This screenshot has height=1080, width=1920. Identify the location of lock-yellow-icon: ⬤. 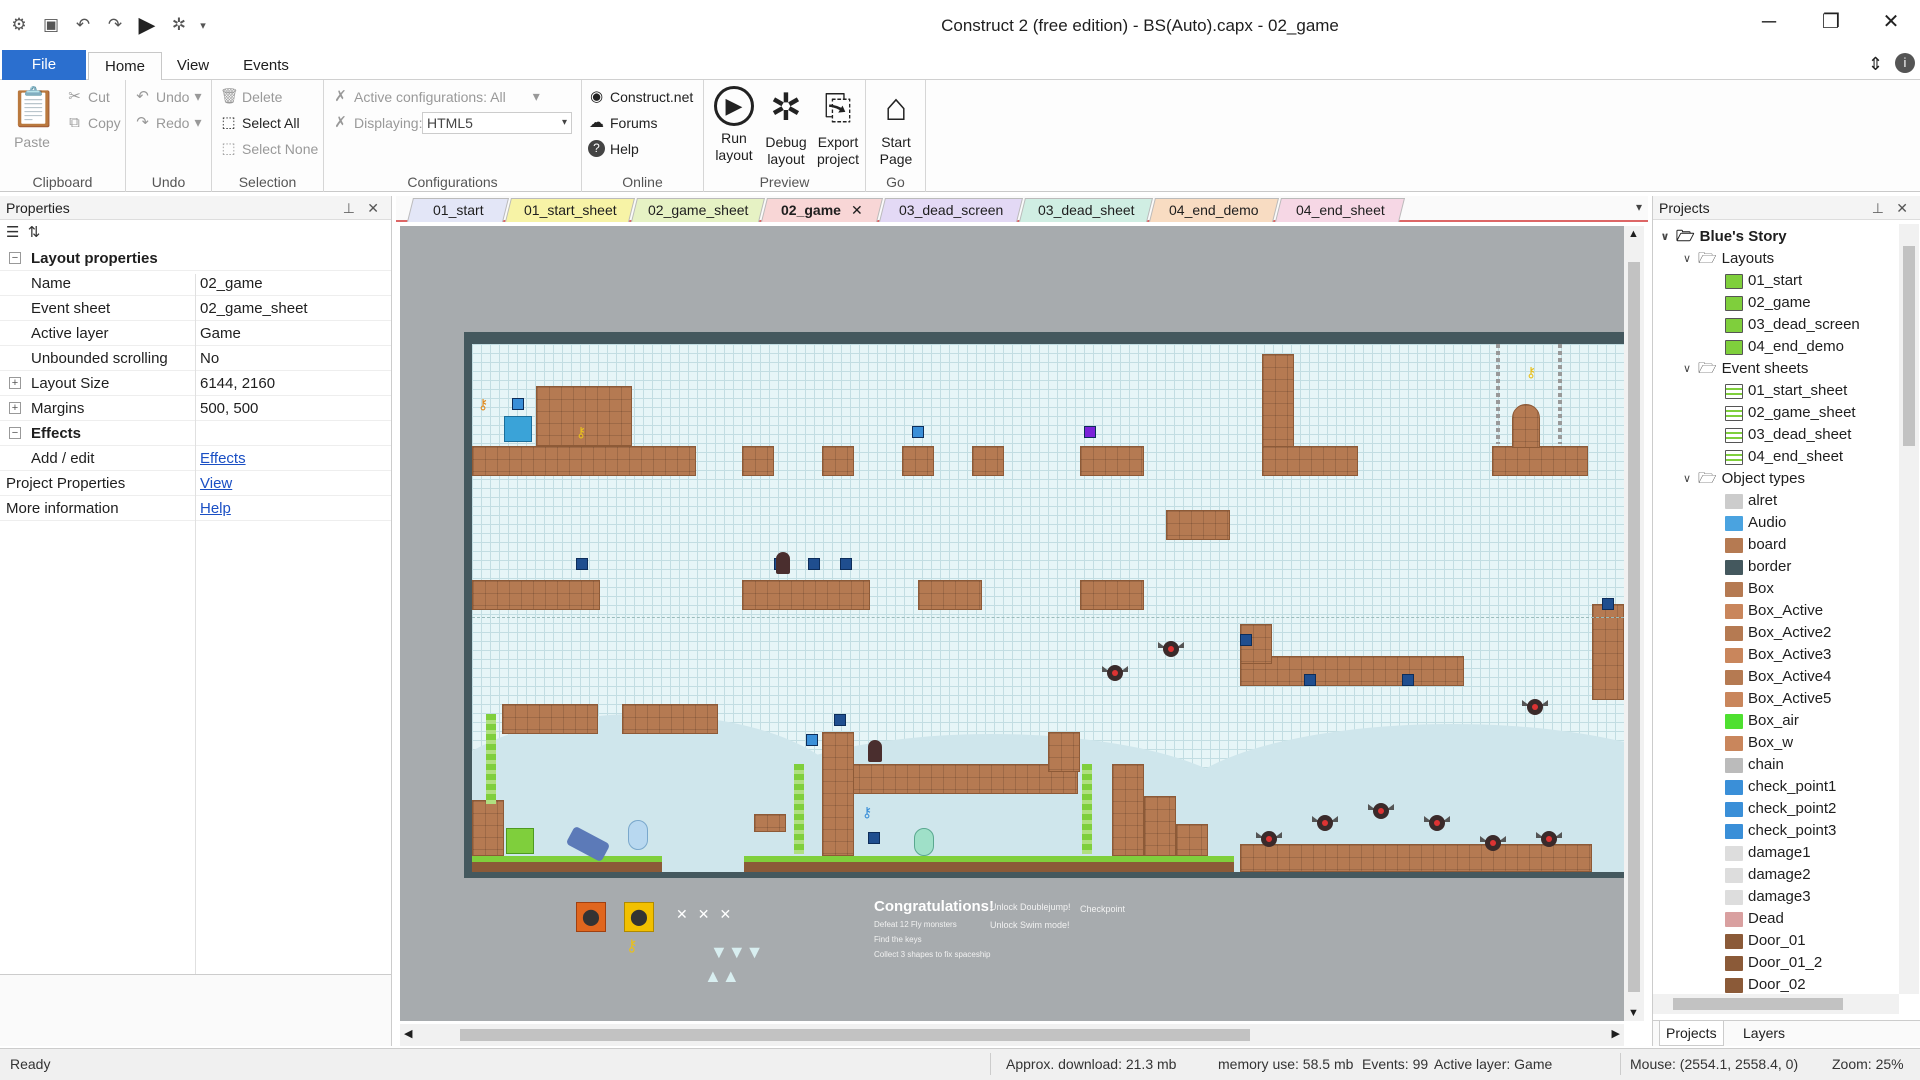
(639, 917).